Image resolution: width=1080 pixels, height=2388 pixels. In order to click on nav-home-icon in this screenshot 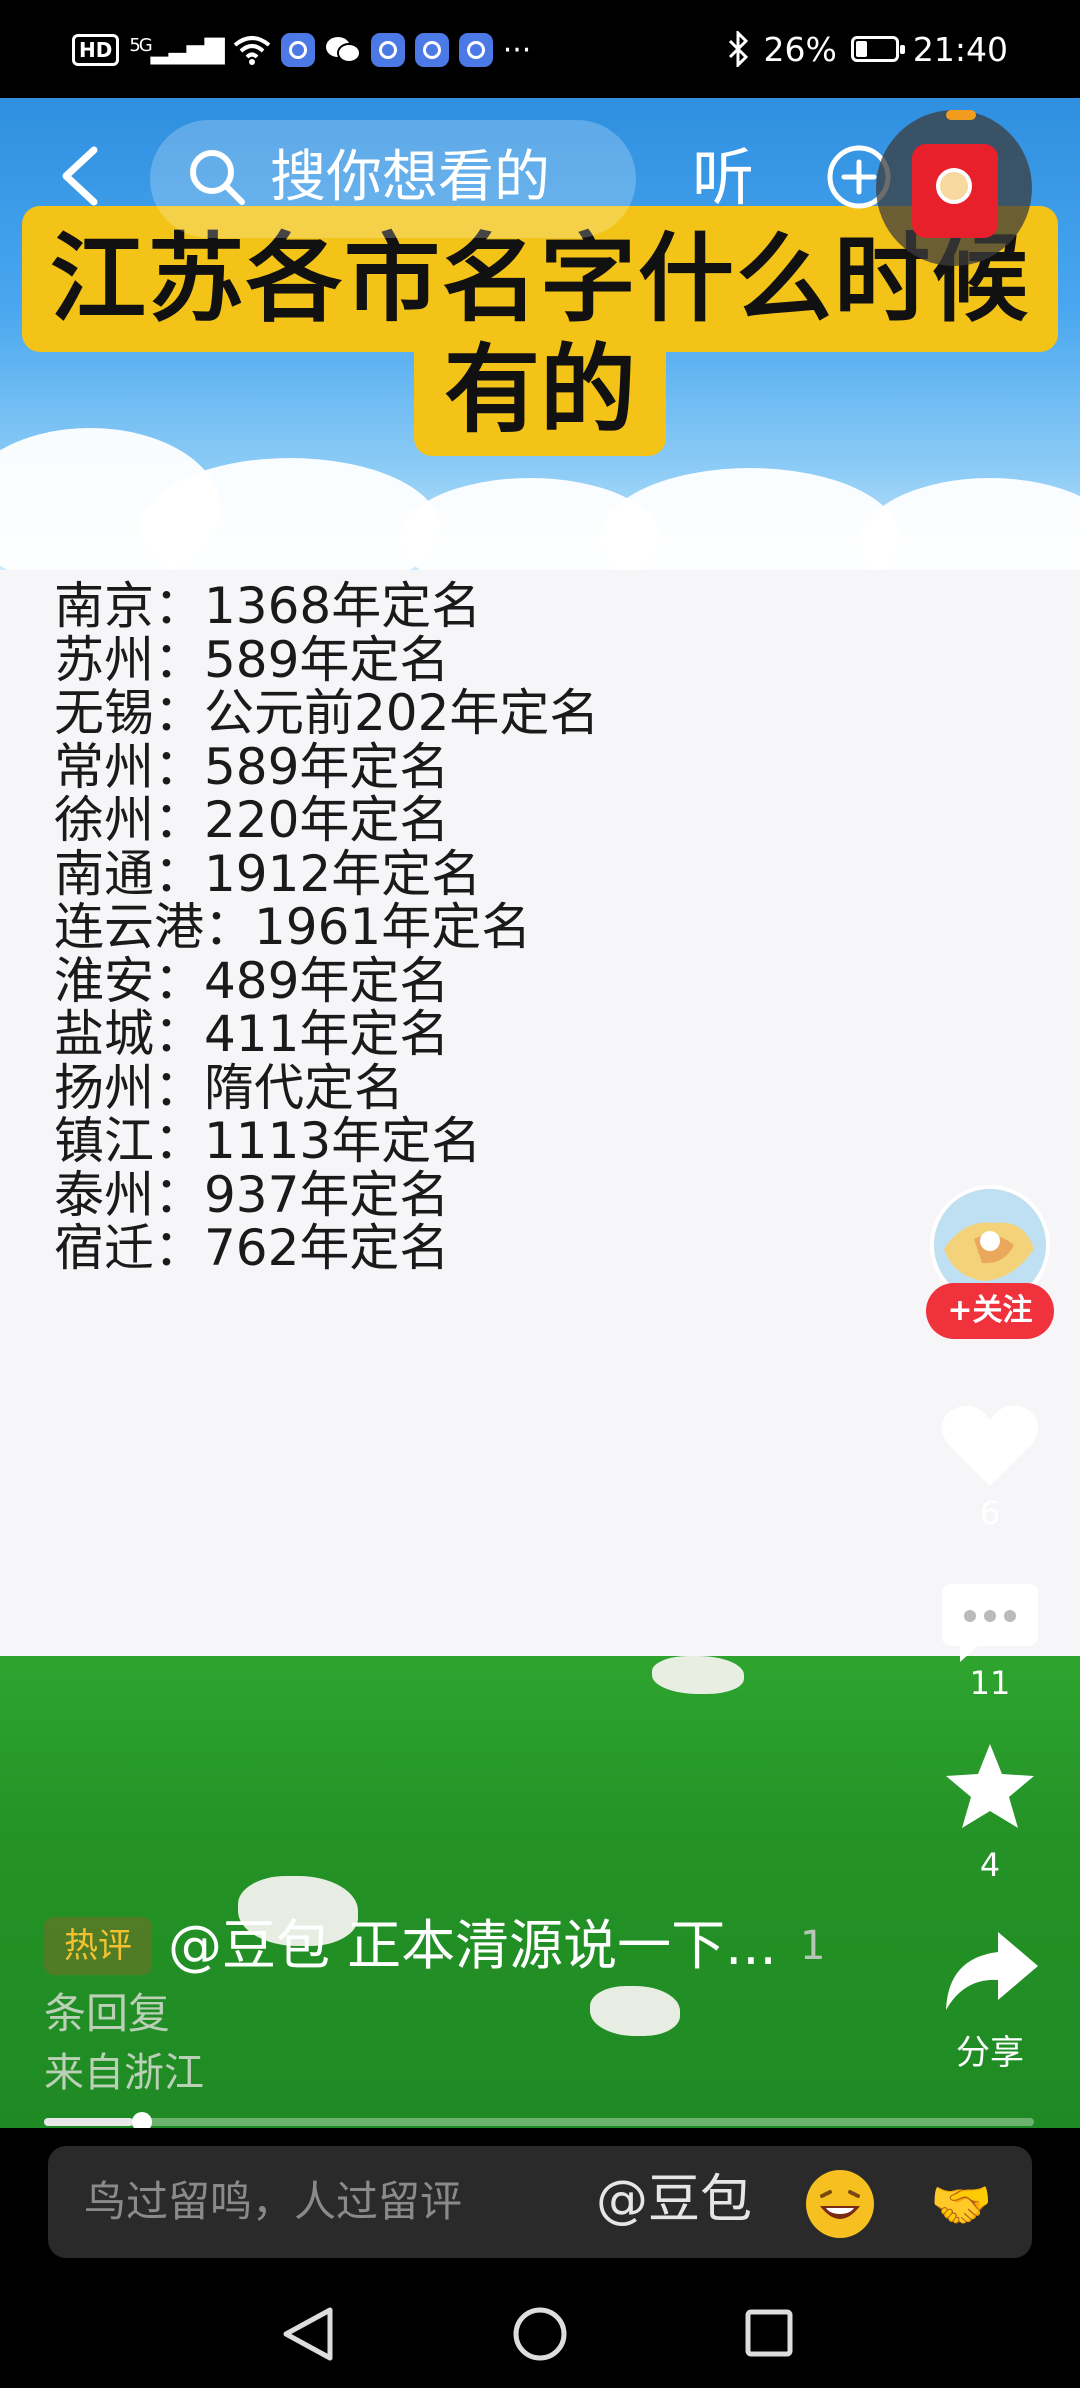, I will do `click(540, 2334)`.